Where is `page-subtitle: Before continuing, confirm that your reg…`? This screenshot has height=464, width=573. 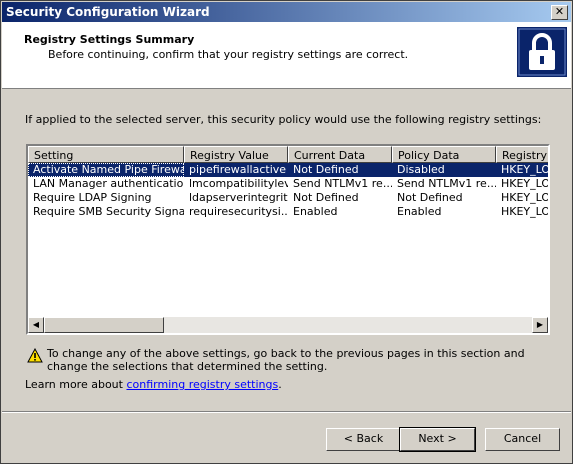 page-subtitle: Before continuing, confirm that your reg… is located at coordinates (228, 54).